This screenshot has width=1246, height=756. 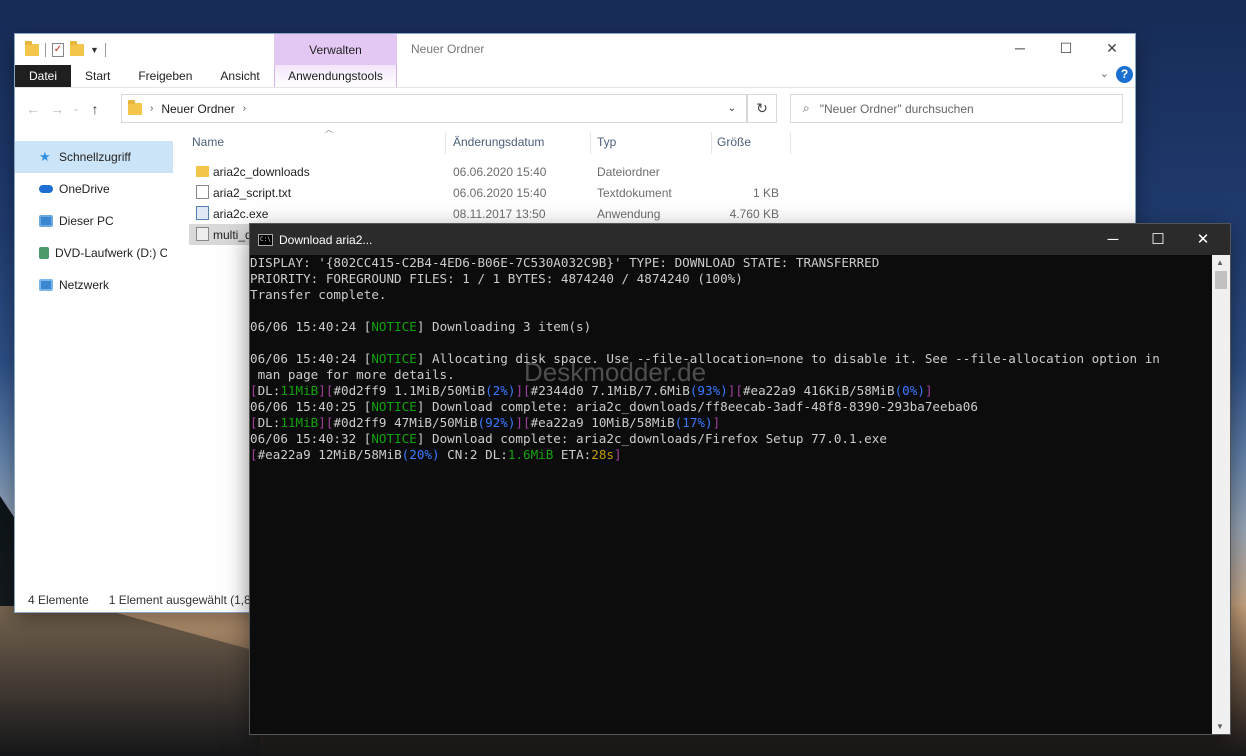 I want to click on column-size: Größe, so click(x=734, y=142).